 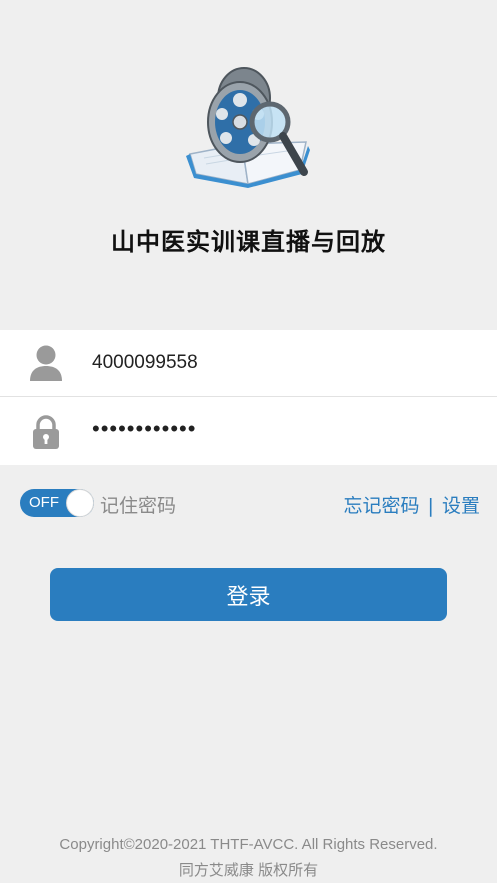 What do you see at coordinates (138, 504) in the screenshot?
I see `remember-password-label: 记住密码` at bounding box center [138, 504].